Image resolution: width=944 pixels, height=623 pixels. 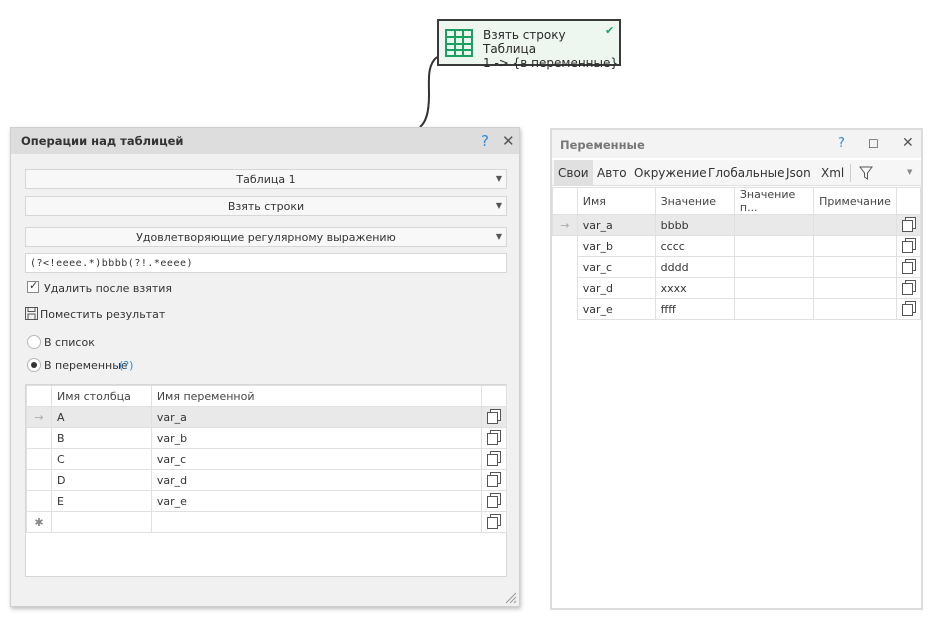 What do you see at coordinates (616, 225) in the screenshot?
I see `var-name: var_a` at bounding box center [616, 225].